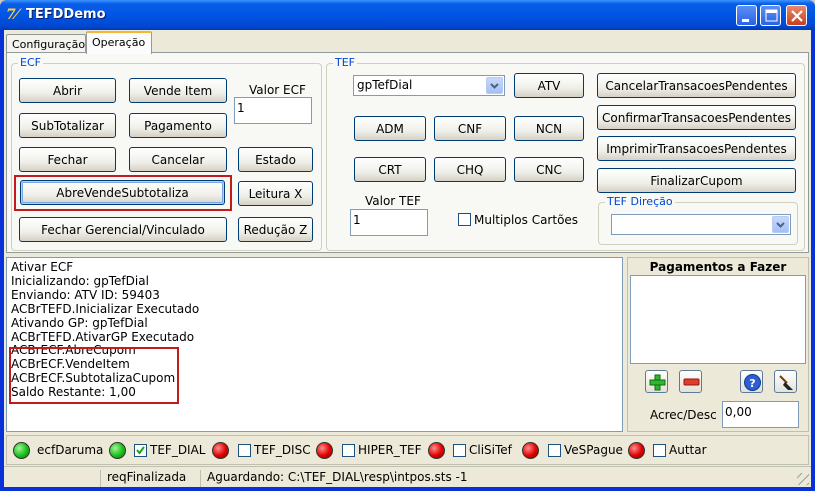  I want to click on acrec-desc-label: Acrec/Desc, so click(683, 415).